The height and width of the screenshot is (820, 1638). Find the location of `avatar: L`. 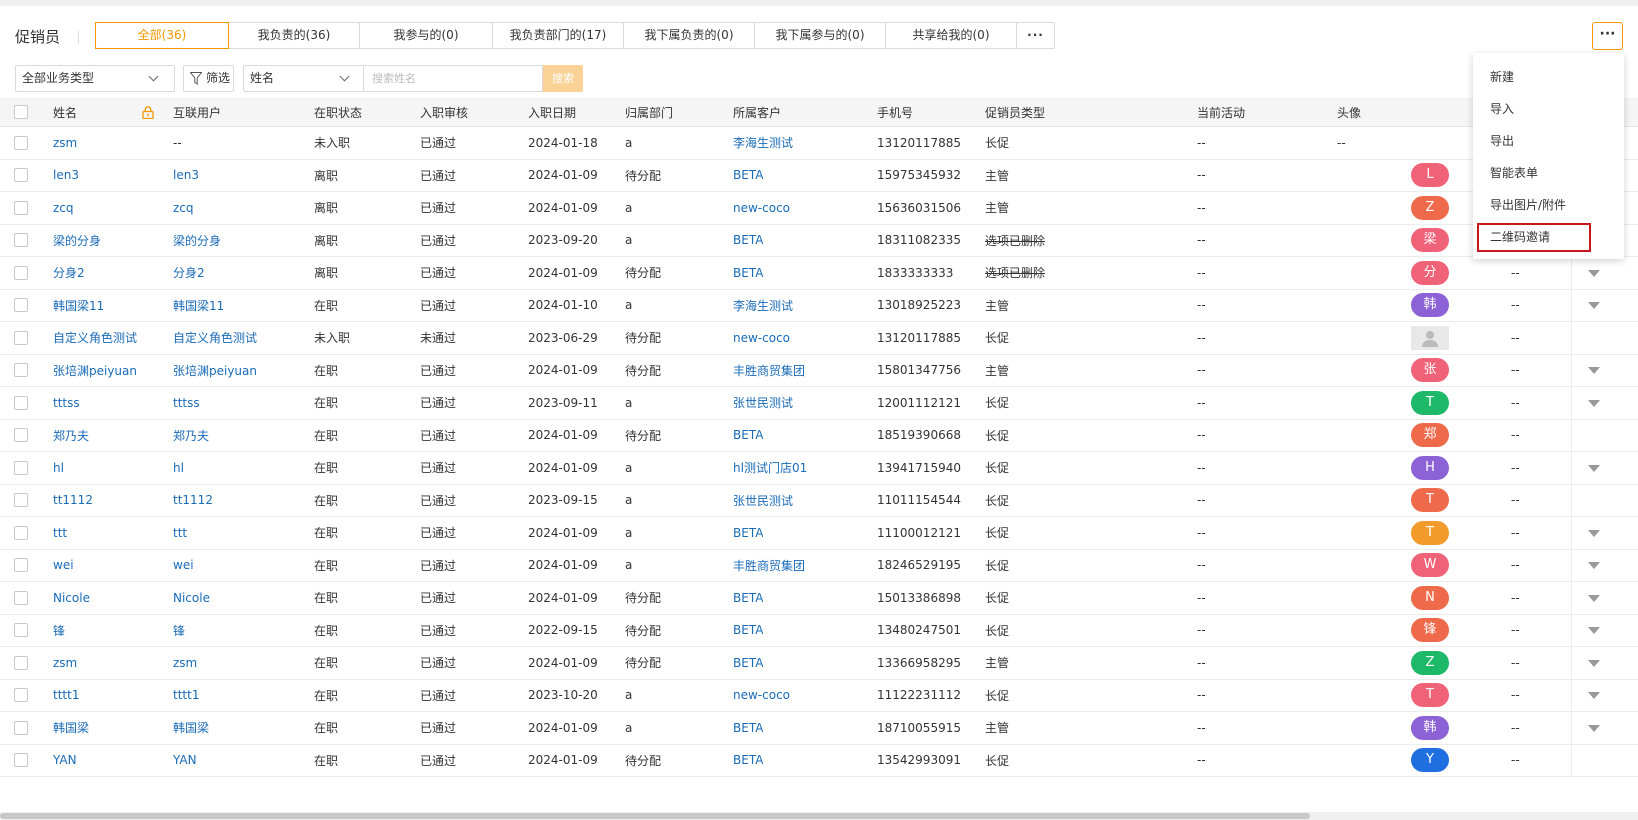

avatar: L is located at coordinates (1430, 175).